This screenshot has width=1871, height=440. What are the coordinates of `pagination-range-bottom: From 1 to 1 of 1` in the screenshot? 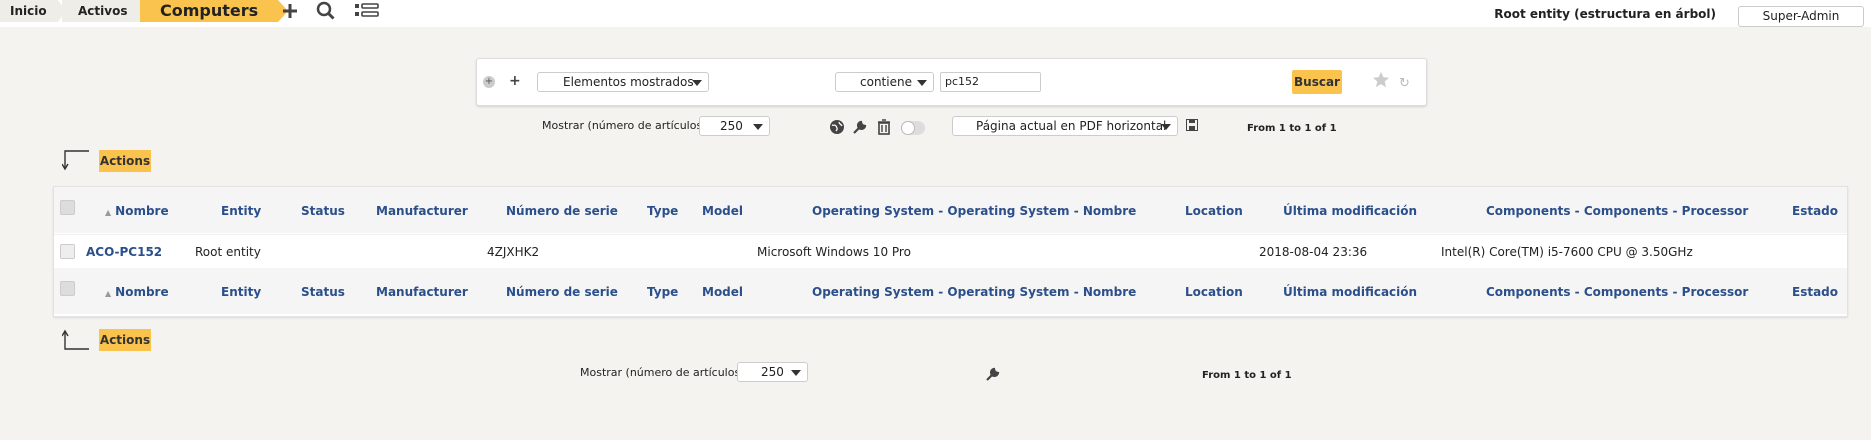 It's located at (1247, 375).